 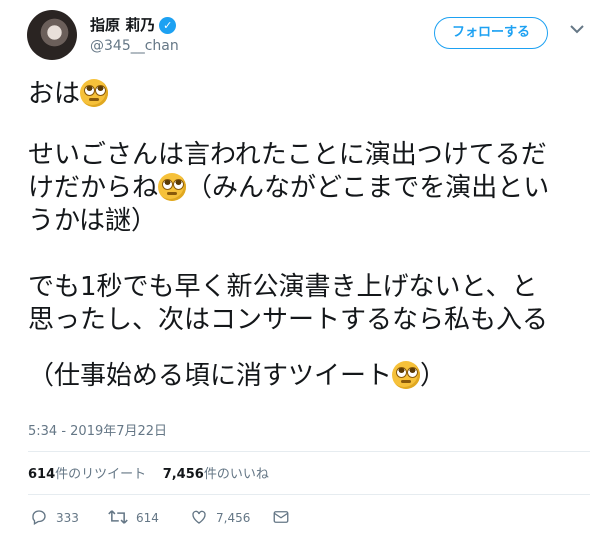 I want to click on tweet-line: おは, so click(x=315, y=94).